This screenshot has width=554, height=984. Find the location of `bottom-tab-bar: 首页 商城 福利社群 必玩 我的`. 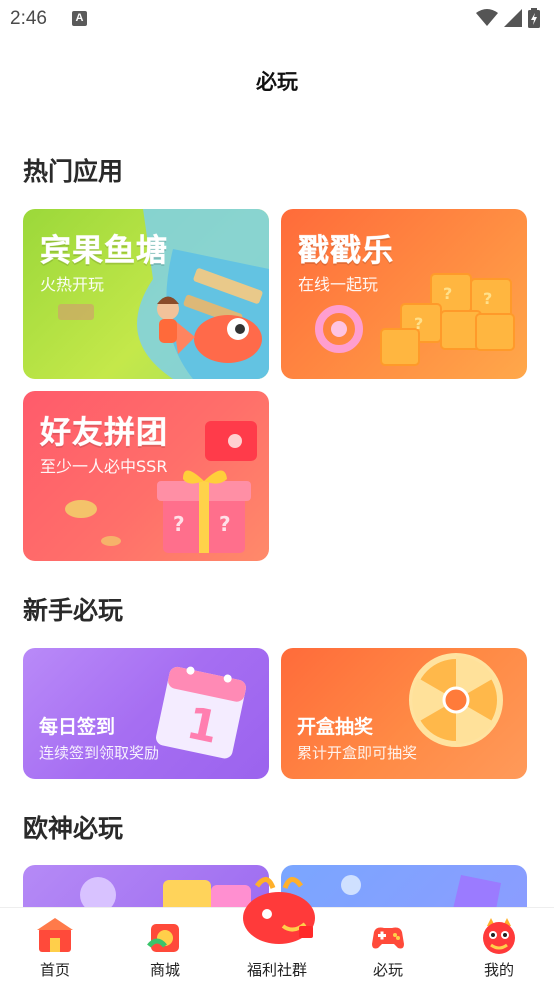

bottom-tab-bar: 首页 商城 福利社群 必玩 我的 is located at coordinates (277, 930).